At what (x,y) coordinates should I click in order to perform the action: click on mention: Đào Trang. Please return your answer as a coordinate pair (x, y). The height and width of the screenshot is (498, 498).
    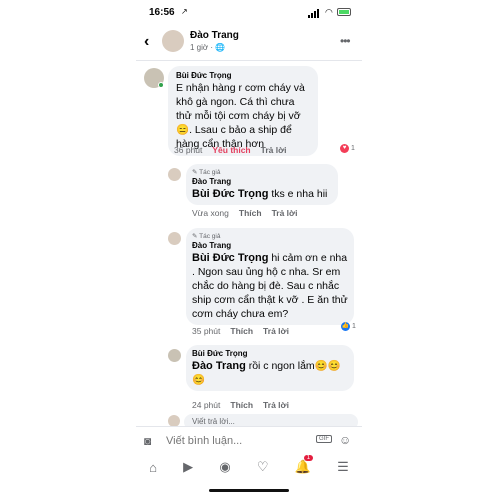
    Looking at the image, I should click on (219, 366).